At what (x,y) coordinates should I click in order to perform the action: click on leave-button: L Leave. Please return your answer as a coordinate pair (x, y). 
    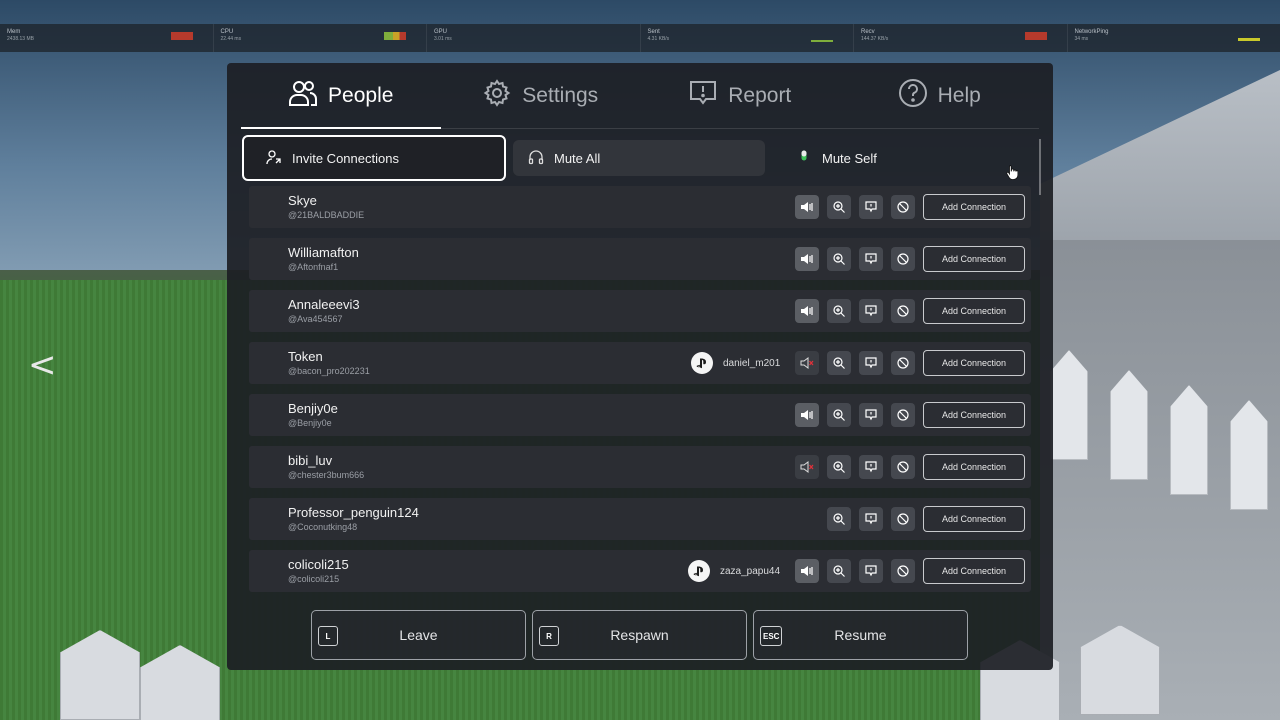
    Looking at the image, I should click on (418, 635).